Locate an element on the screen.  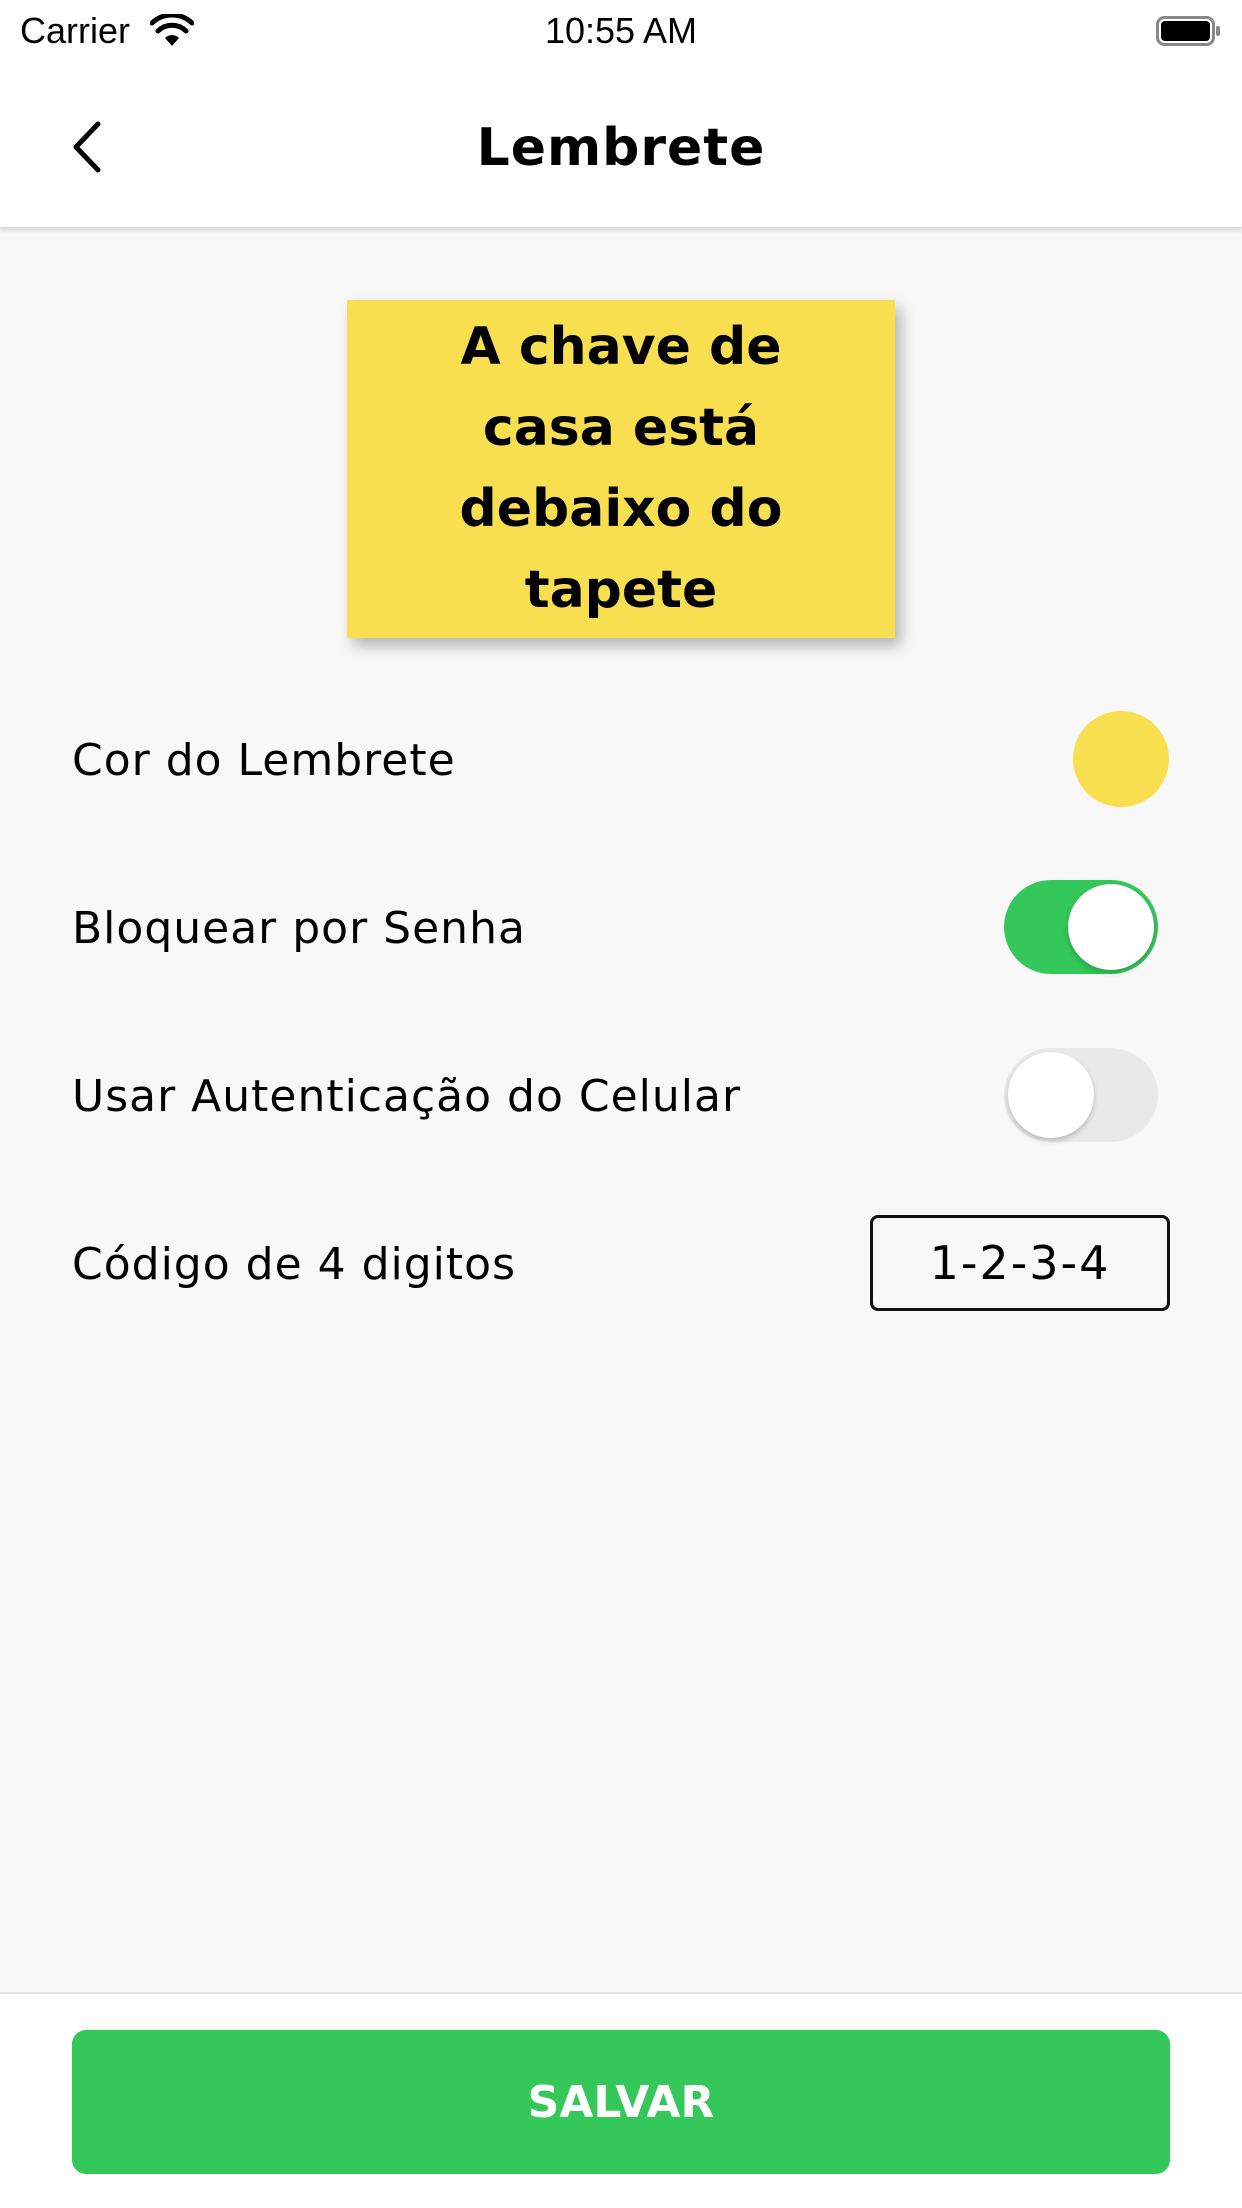
status-bar: Carrier 10:55 AM is located at coordinates (621, 31).